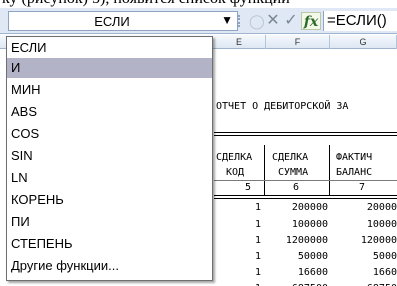 The width and height of the screenshot is (397, 286). What do you see at coordinates (109, 200) in the screenshot?
I see `function-item-sqrt: КОРЕНЬ` at bounding box center [109, 200].